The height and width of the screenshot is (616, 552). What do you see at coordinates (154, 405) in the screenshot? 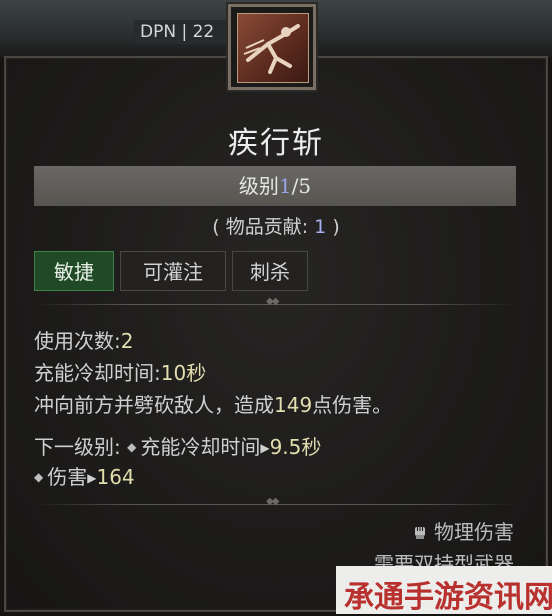
I see `desc-prefix: 冲向前方并劈砍敌人，造成` at bounding box center [154, 405].